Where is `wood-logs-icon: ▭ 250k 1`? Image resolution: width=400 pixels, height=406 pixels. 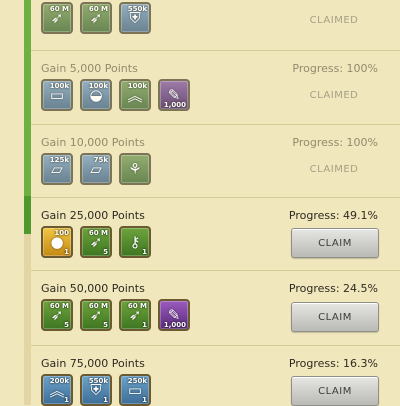 wood-logs-icon: ▭ 250k 1 is located at coordinates (135, 390).